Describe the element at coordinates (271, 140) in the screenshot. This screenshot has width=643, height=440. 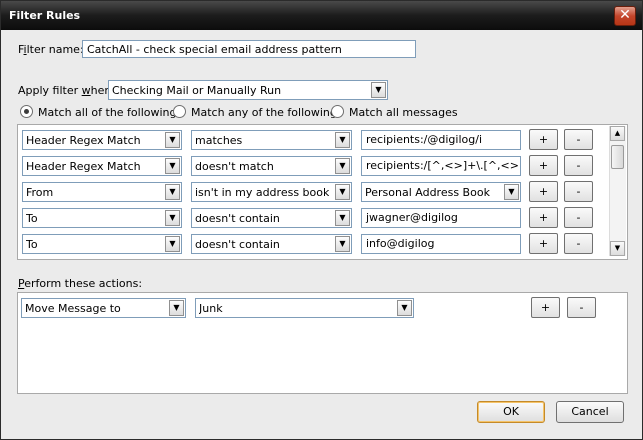
I see `rule-operator-select: matches ▼` at that location.